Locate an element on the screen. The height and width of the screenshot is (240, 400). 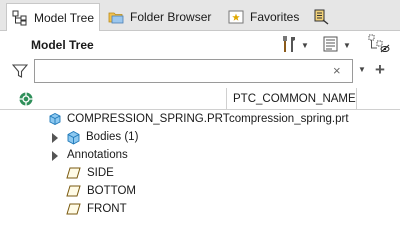
show-columns-button: ▼ is located at coordinates (336, 45).